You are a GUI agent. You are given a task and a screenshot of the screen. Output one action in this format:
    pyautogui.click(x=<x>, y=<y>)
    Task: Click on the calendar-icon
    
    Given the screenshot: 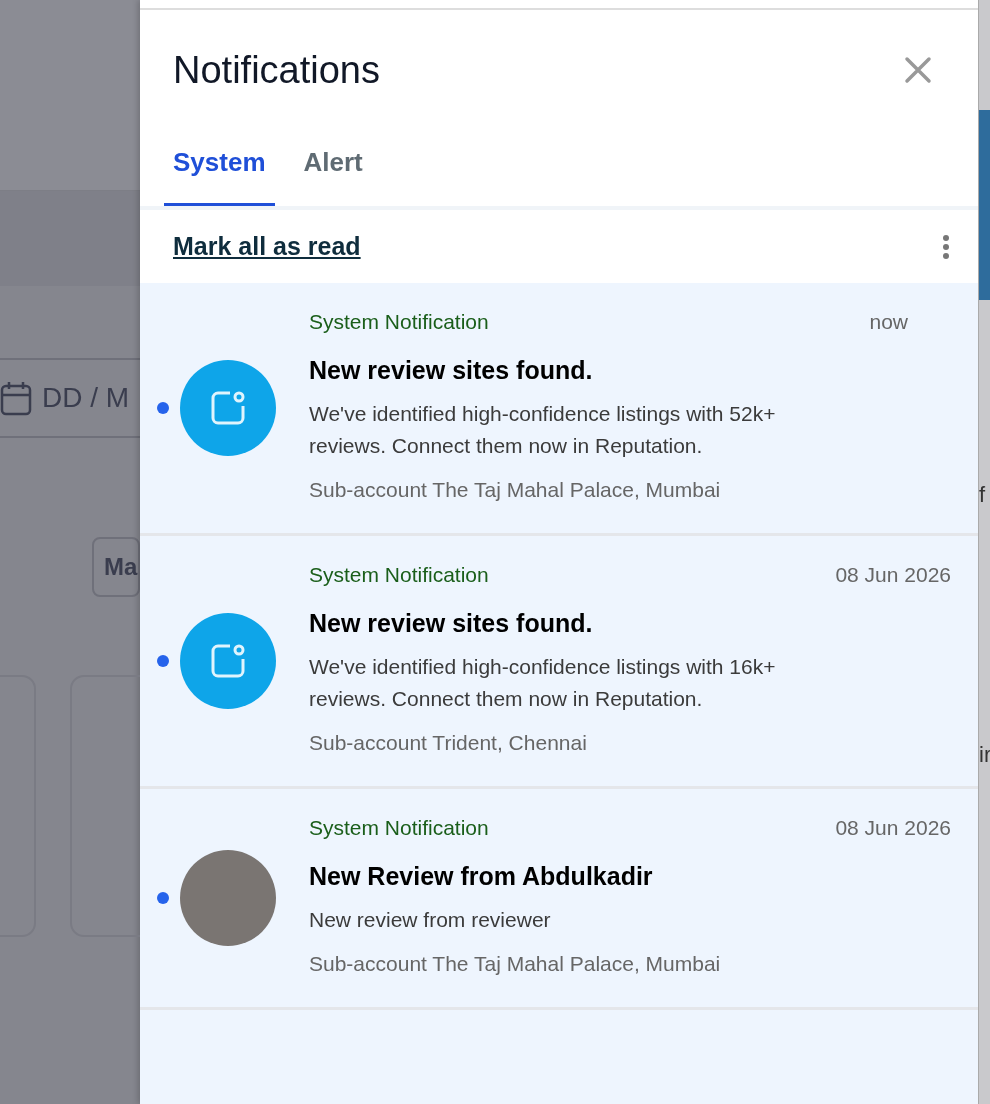 What is the action you would take?
    pyautogui.click(x=16, y=398)
    